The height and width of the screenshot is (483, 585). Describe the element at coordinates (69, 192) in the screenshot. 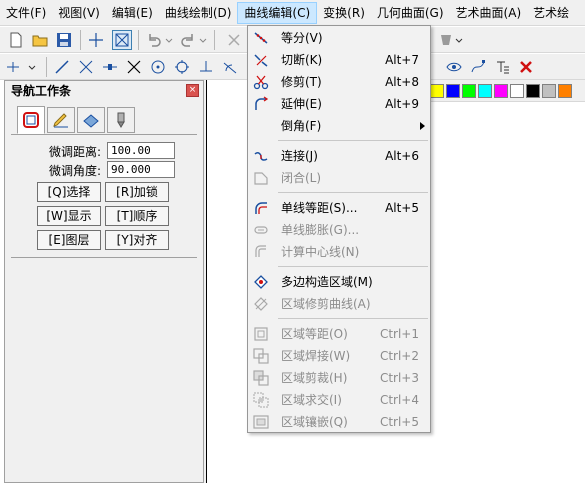

I see `select-button: [Q]选择` at that location.